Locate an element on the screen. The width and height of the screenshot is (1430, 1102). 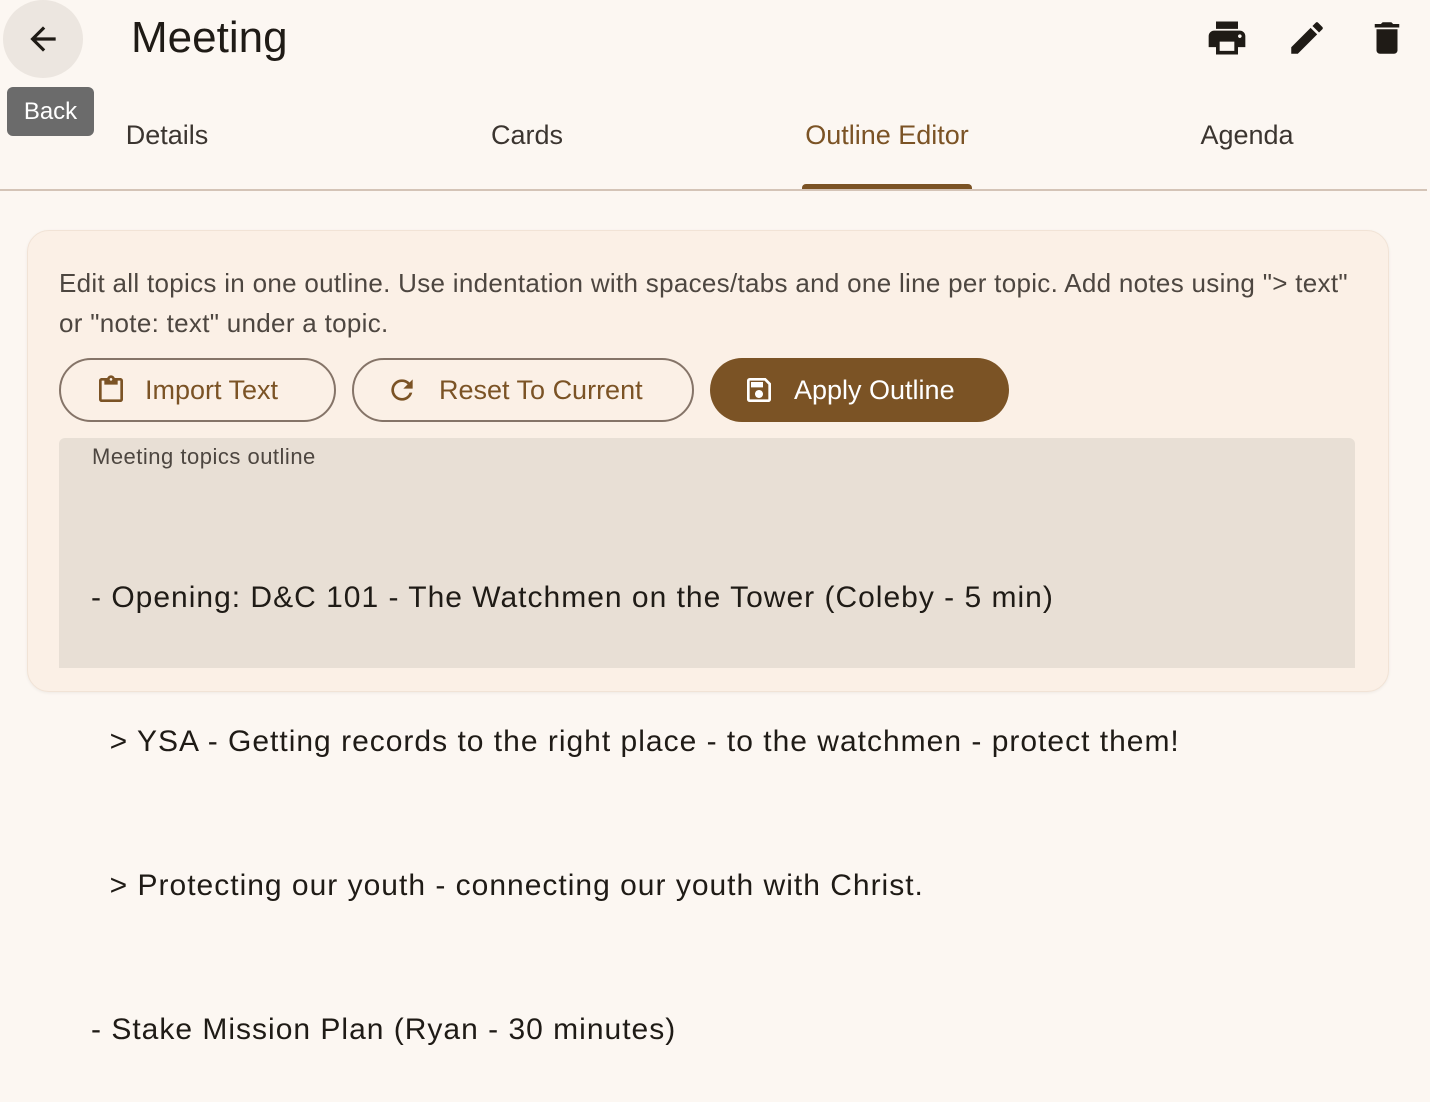
tab-details: Details is located at coordinates (173, 135).